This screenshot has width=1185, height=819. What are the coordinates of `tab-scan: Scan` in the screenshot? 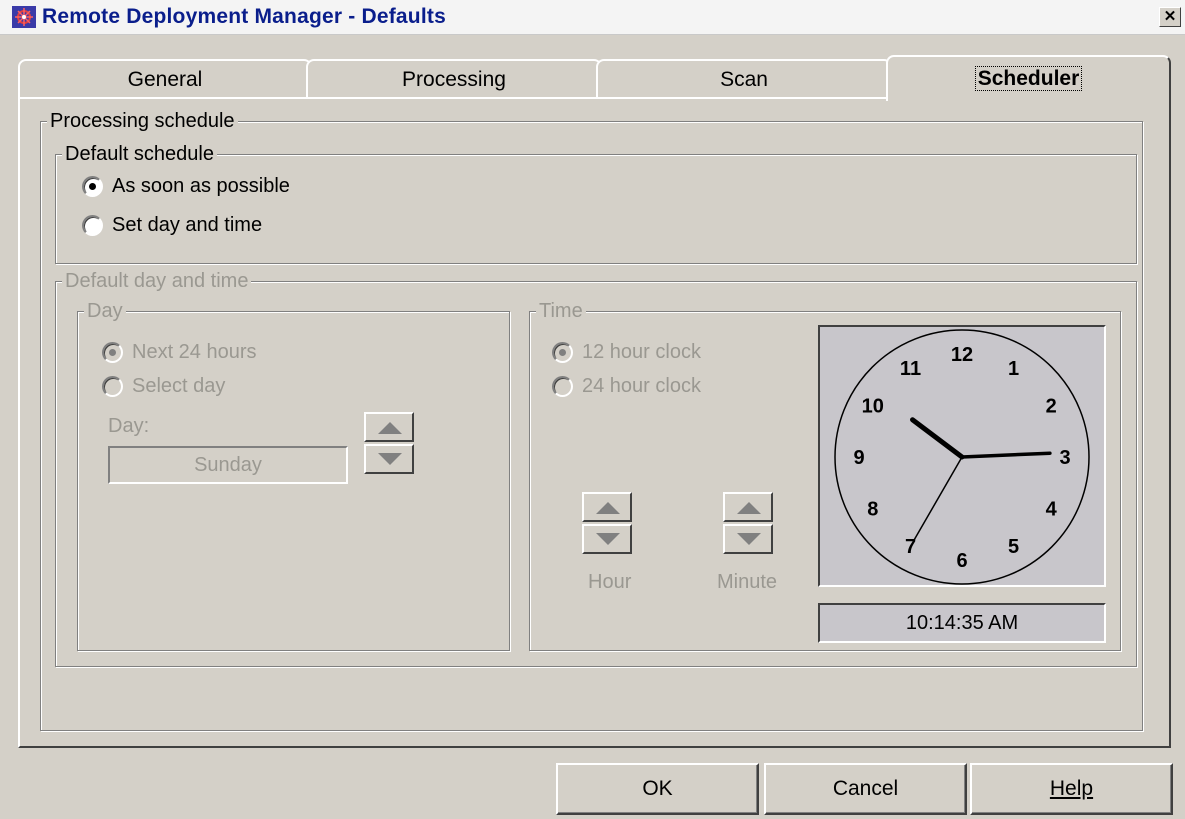 It's located at (744, 80).